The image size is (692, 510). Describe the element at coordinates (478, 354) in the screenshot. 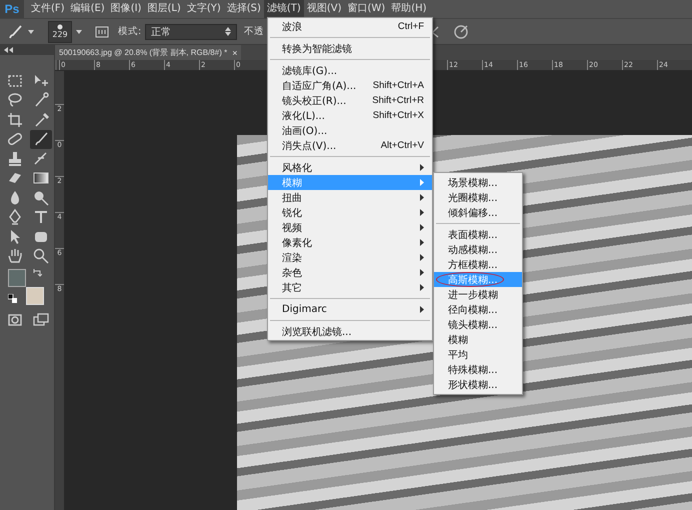

I see `menu-item: 平均` at that location.